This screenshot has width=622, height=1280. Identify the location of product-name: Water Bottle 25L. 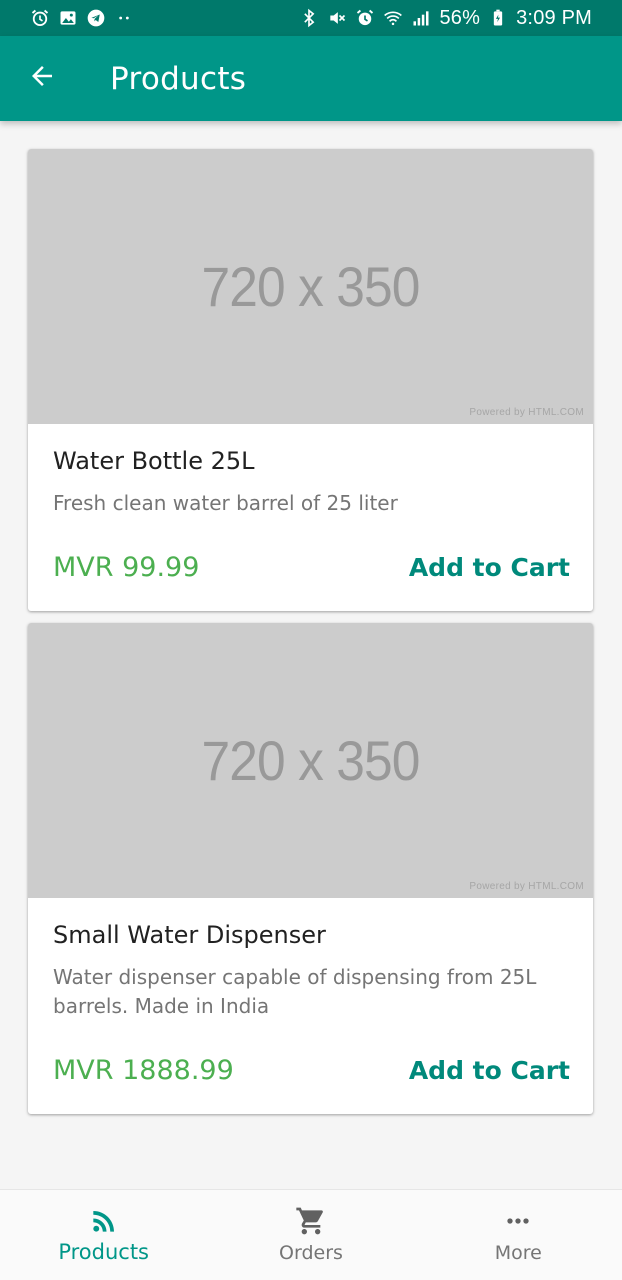
(154, 461).